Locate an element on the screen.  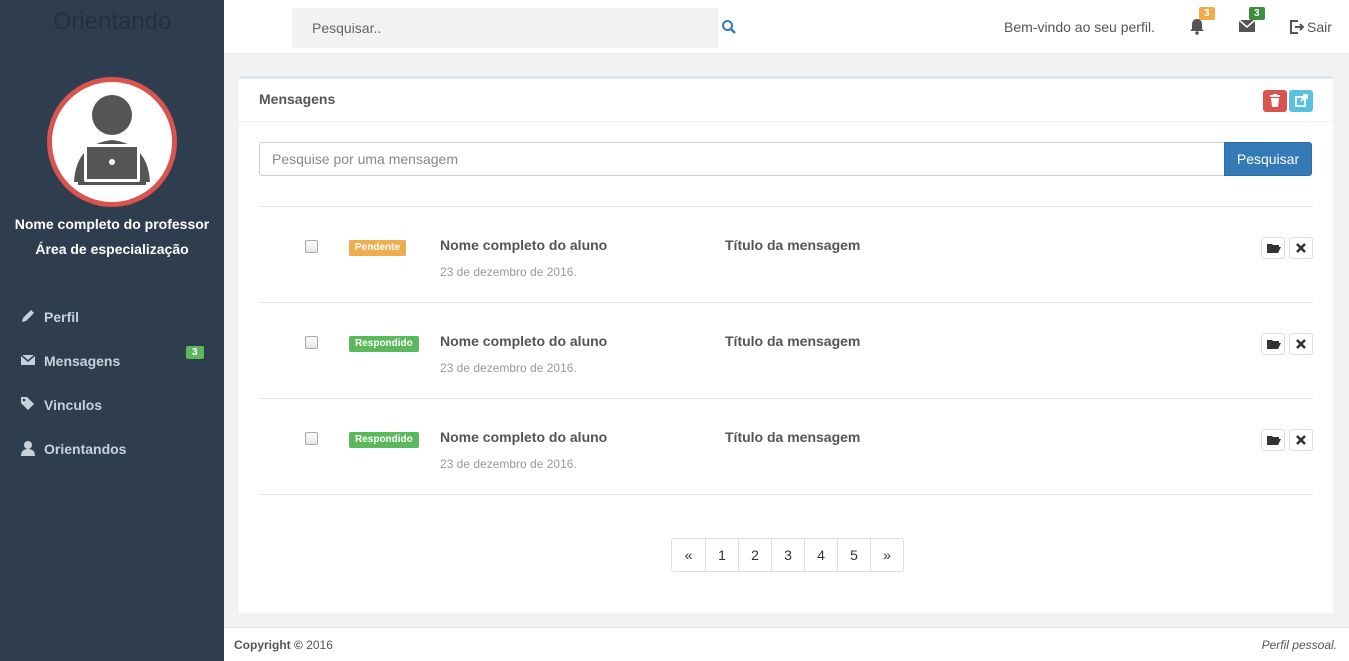
pagination: « 1 2 3 4 5 » is located at coordinates (787, 555).